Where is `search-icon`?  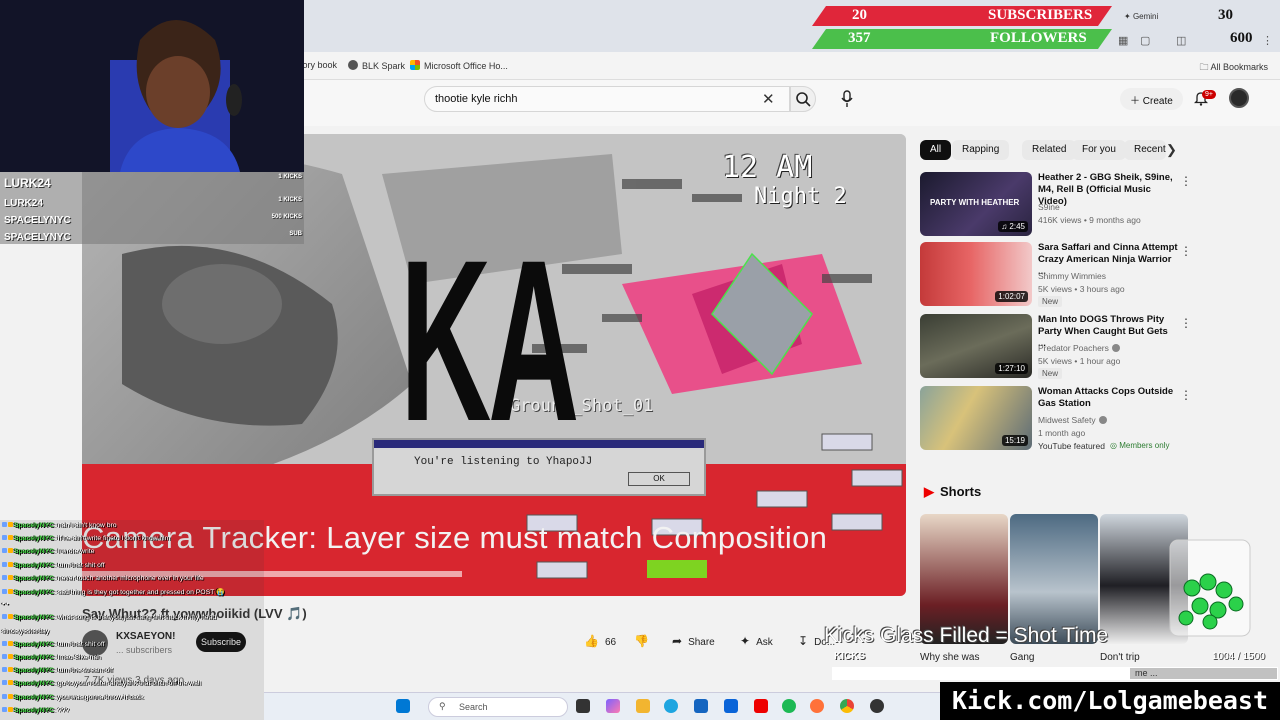 search-icon is located at coordinates (803, 99).